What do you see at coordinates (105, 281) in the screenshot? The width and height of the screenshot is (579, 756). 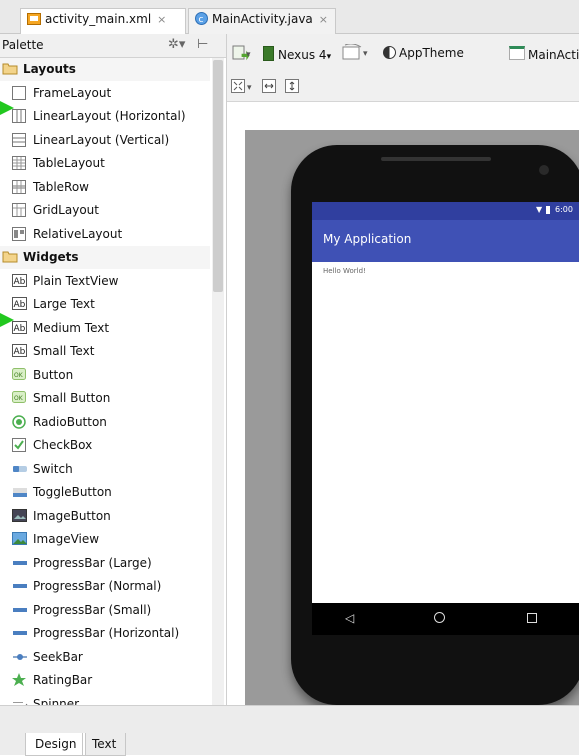 I see `palette-item-plain-textview: Ab Plain TextView` at bounding box center [105, 281].